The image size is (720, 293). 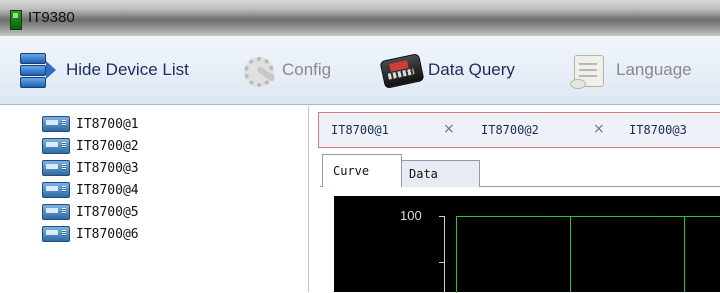 I want to click on hide-device-list-label: Hide Device List, so click(x=127, y=69).